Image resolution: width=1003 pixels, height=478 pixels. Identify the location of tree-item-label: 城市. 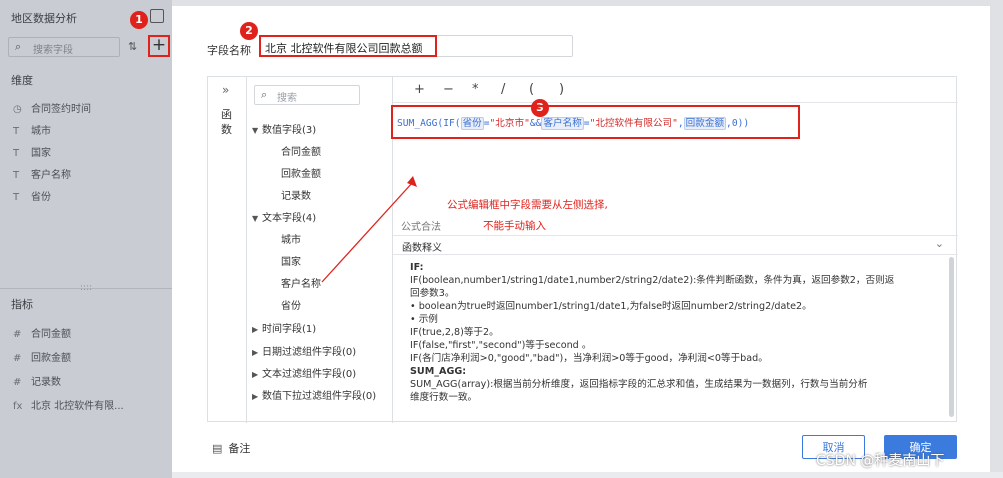
(291, 240).